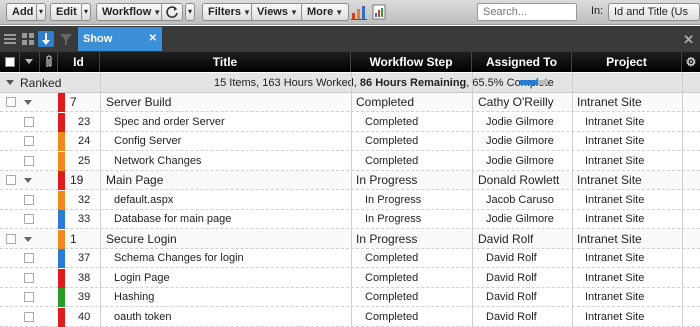  Describe the element at coordinates (232, 161) in the screenshot. I see `cell-title: Network Changes` at that location.